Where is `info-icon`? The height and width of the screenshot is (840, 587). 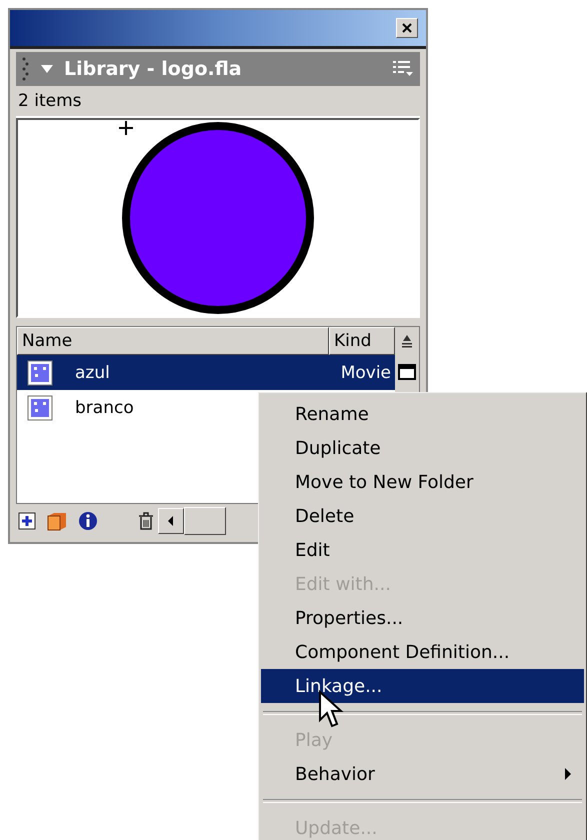
info-icon is located at coordinates (88, 521).